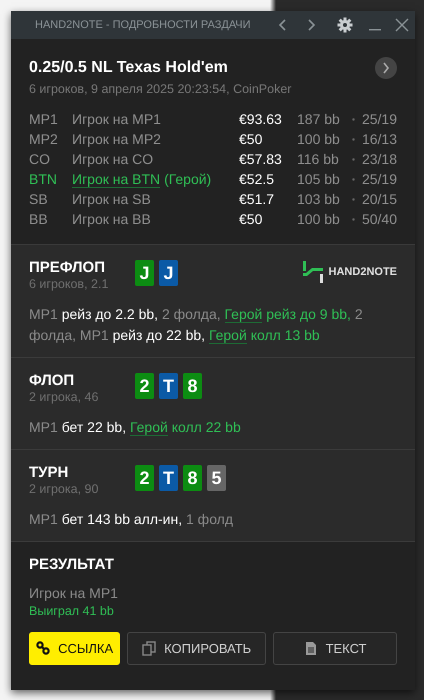 The width and height of the screenshot is (424, 700). Describe the element at coordinates (129, 68) in the screenshot. I see `hand-title: 0.25/0.5 NL Texas Hold'em` at that location.